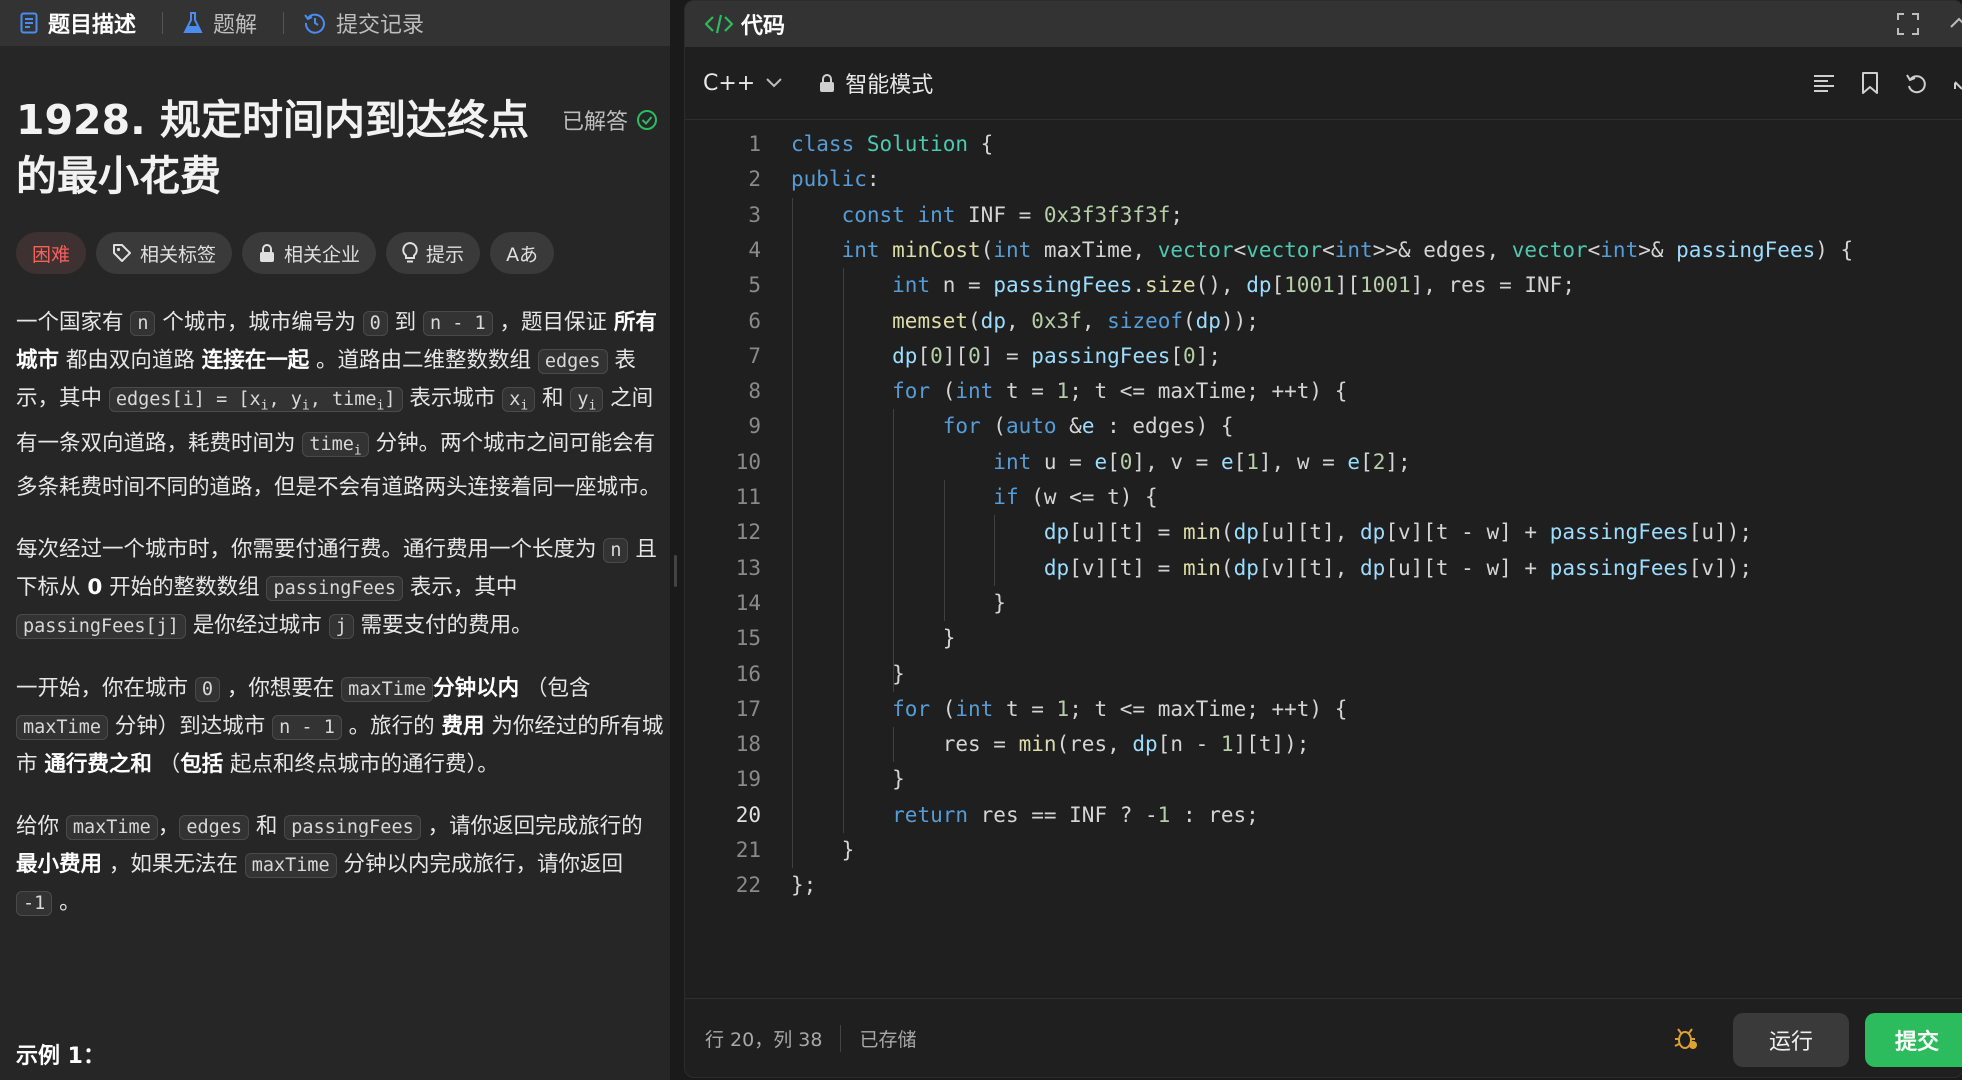 This screenshot has height=1080, width=1962. What do you see at coordinates (1025, 815) in the screenshot?
I see `code-line: return res == INF ? -1 : res;` at bounding box center [1025, 815].